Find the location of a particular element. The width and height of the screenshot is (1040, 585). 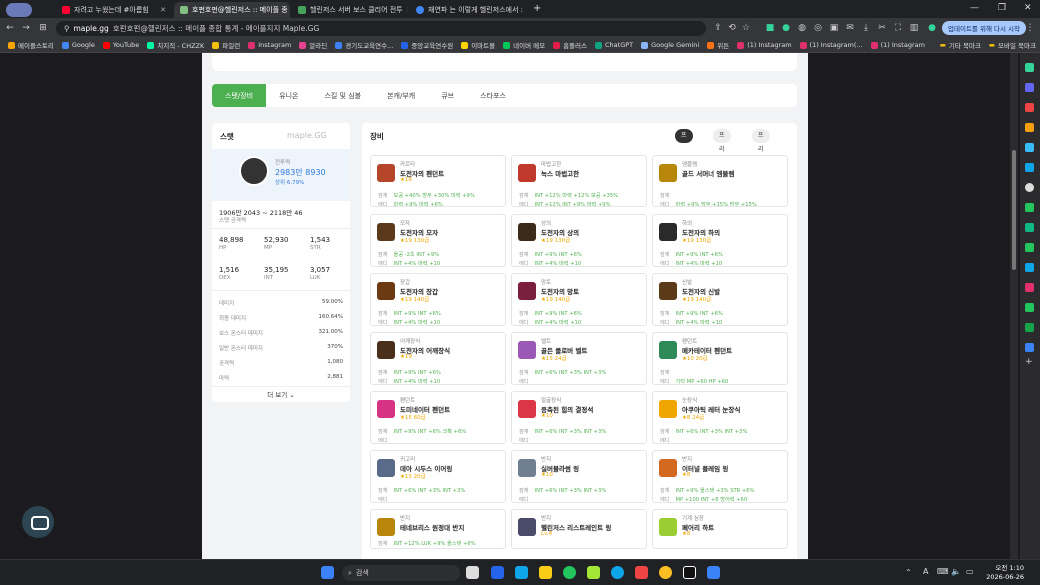

bookmark-item: (1) Instagram is located at coordinates (898, 45).